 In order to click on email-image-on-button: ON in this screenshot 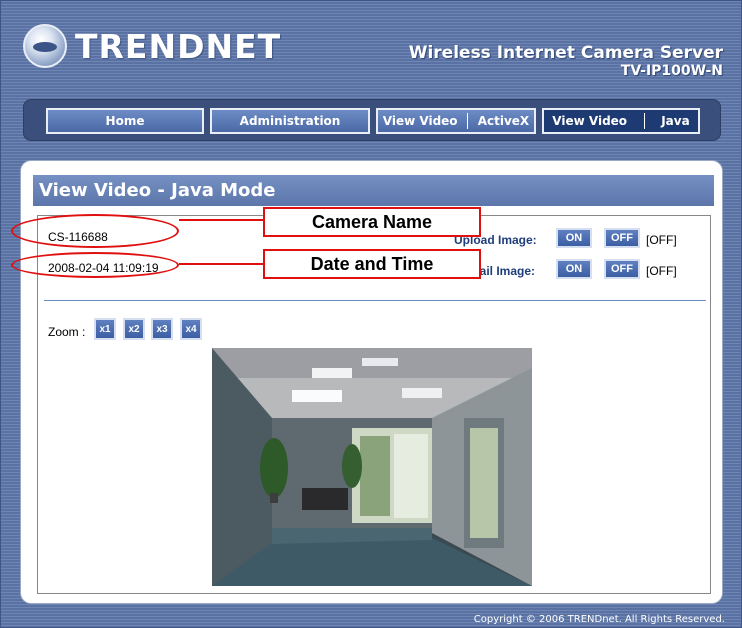, I will do `click(574, 269)`.